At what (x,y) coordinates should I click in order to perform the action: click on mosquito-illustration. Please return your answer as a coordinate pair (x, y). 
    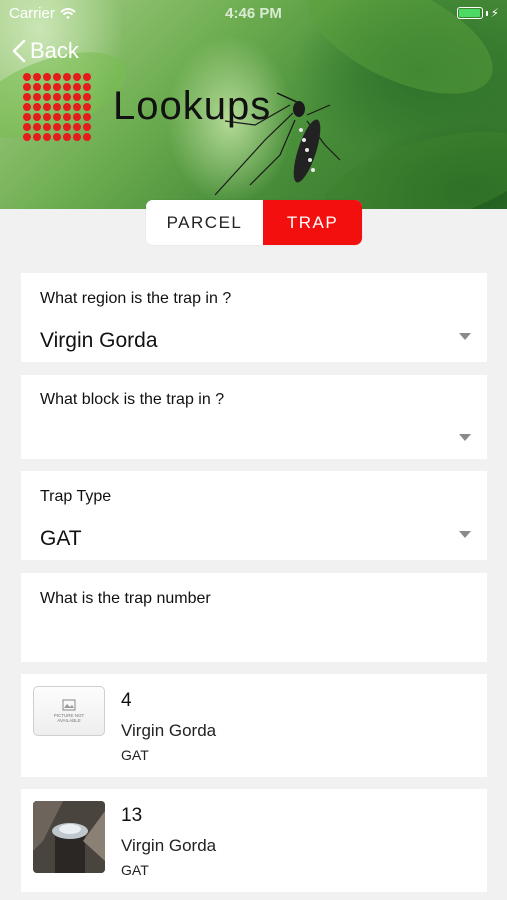
    Looking at the image, I should click on (277, 144).